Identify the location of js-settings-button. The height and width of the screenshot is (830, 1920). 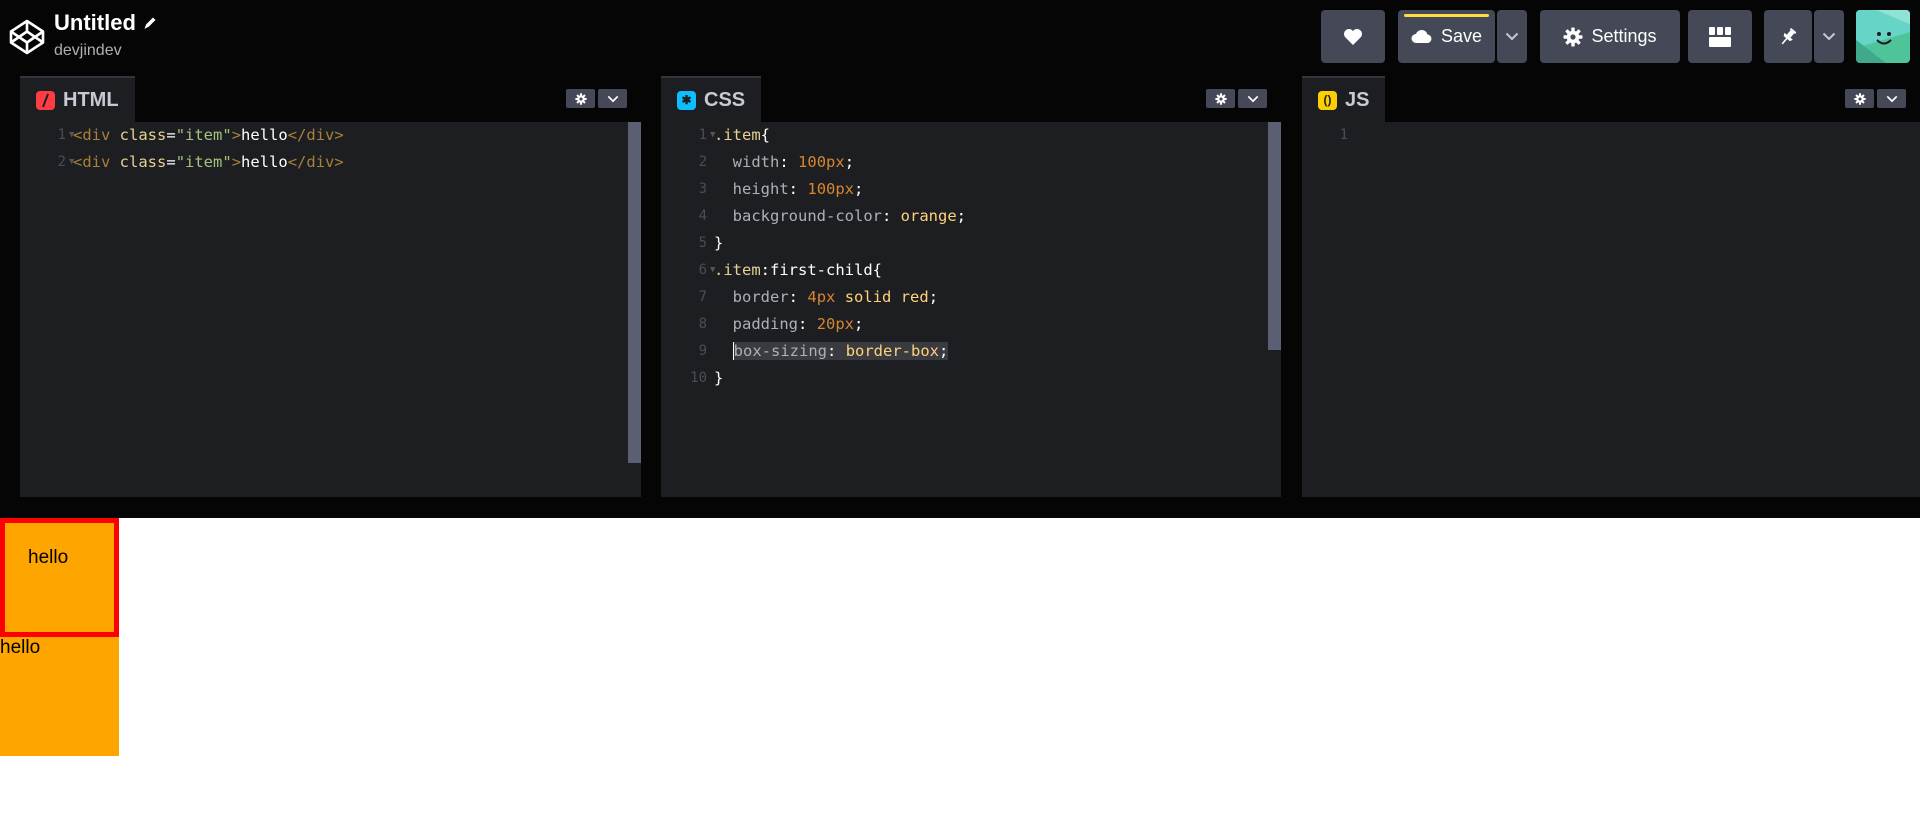
(1859, 98).